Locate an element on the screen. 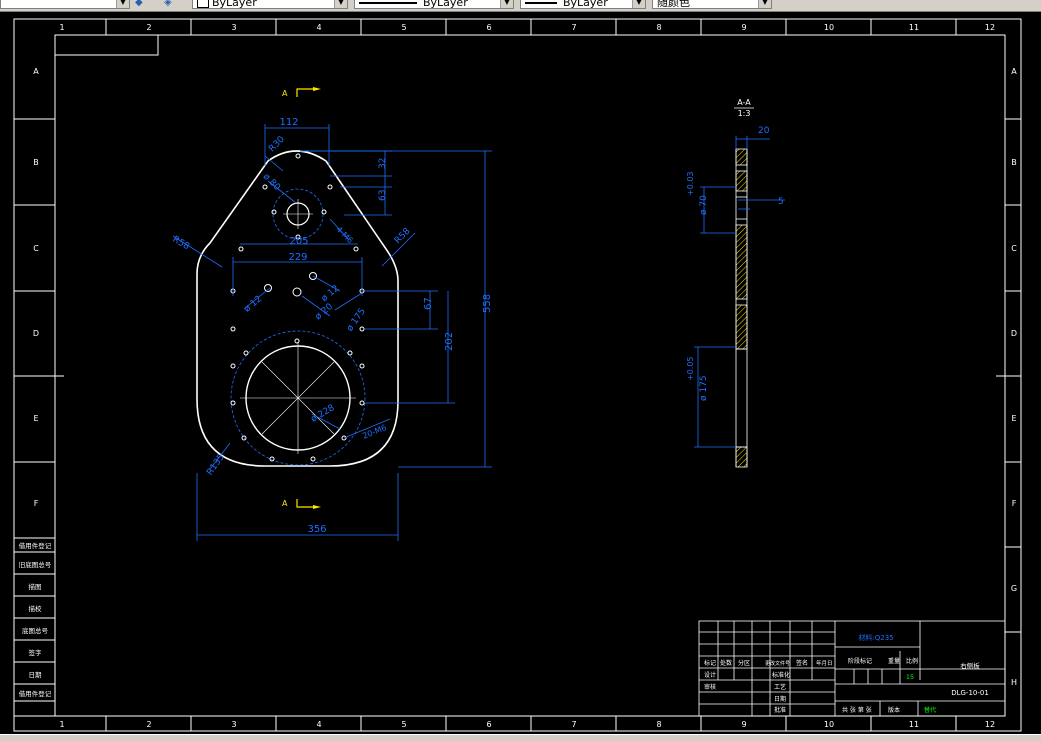 The height and width of the screenshot is (741, 1041). side-table-row: 描图 is located at coordinates (35, 586).